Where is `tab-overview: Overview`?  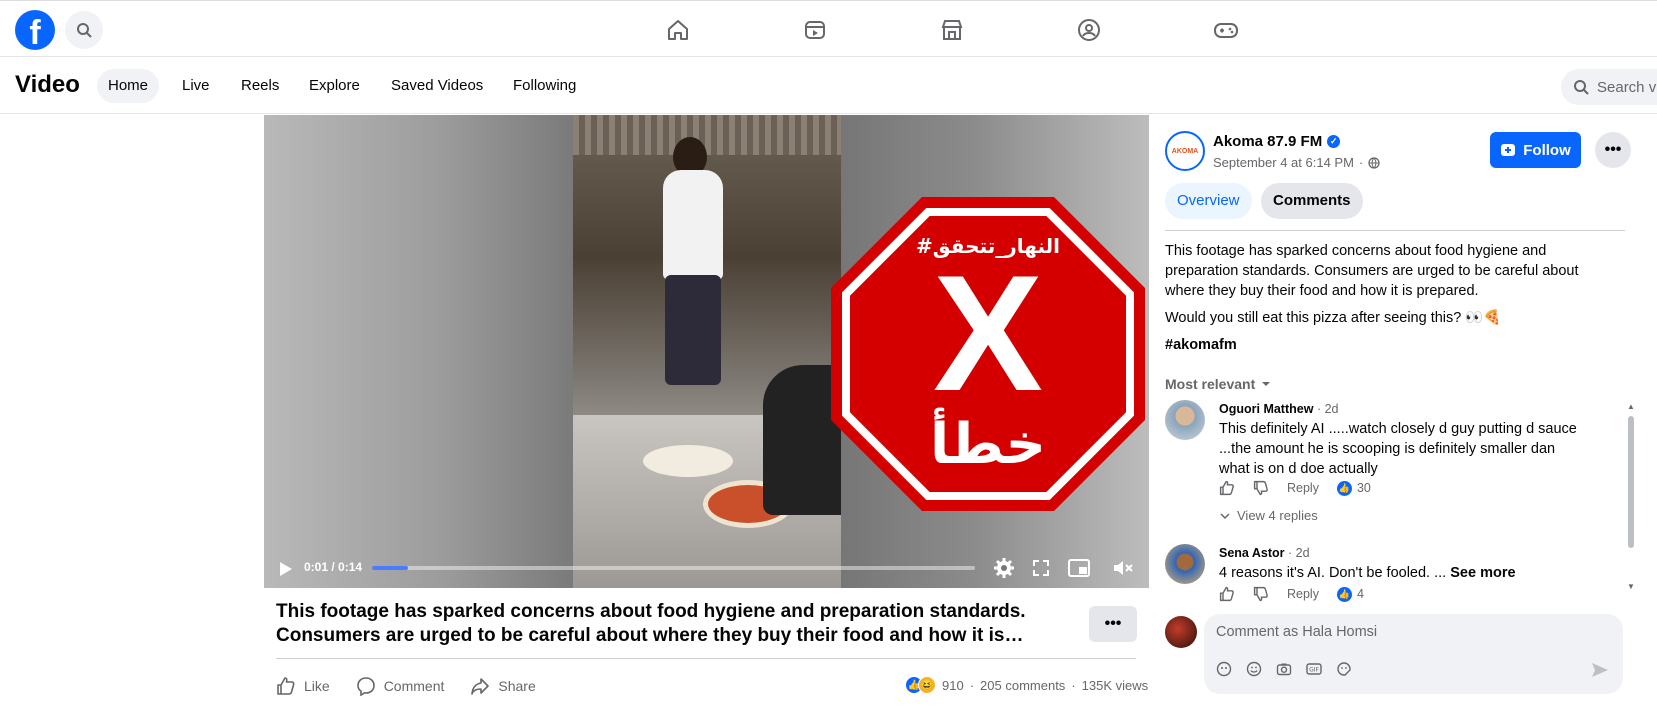 tab-overview: Overview is located at coordinates (1208, 201).